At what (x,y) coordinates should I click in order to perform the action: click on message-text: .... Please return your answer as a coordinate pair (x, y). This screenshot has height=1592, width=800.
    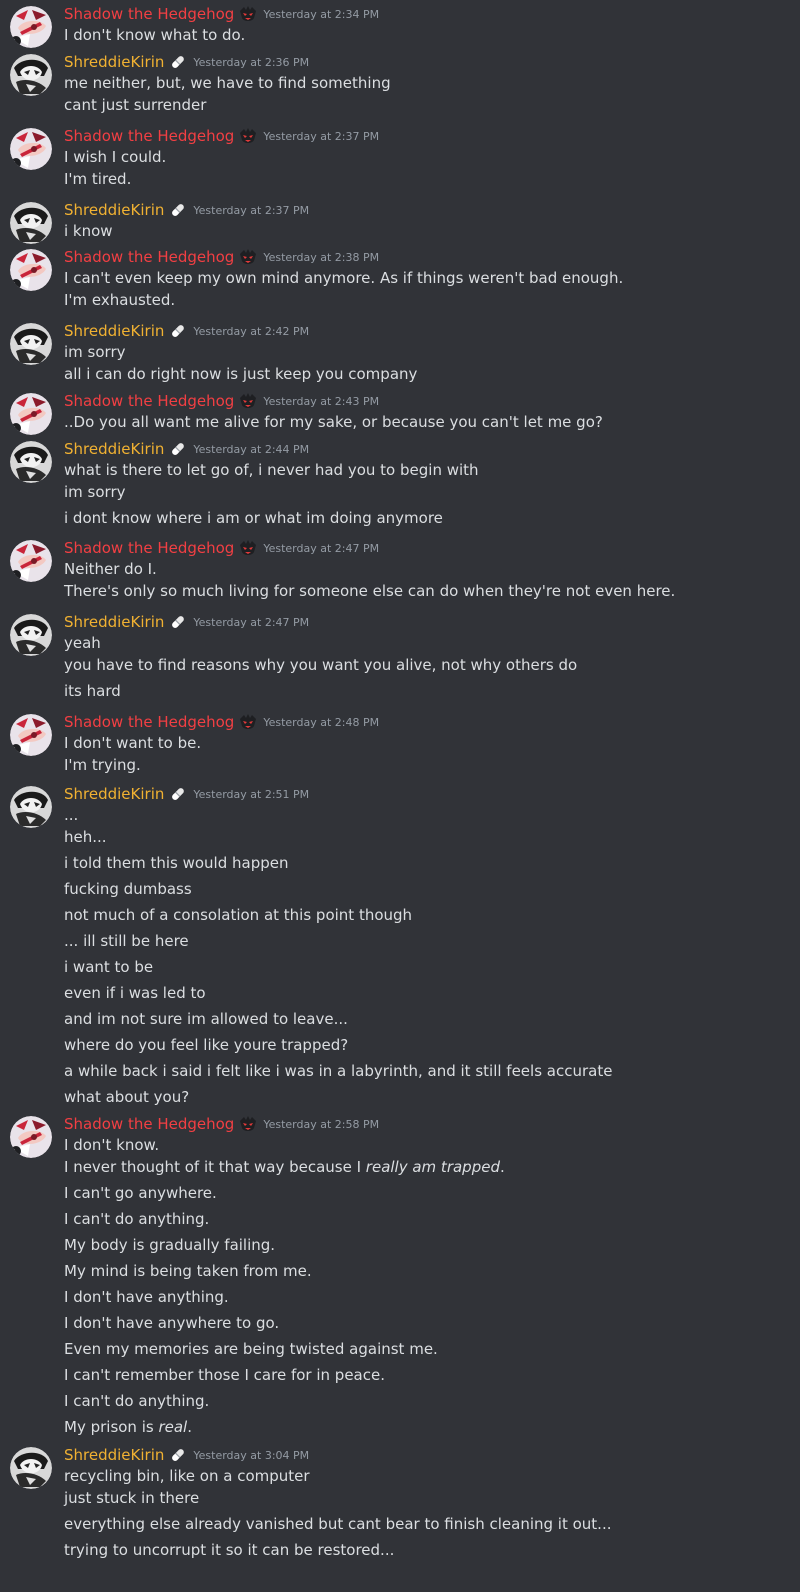
    Looking at the image, I should click on (71, 815).